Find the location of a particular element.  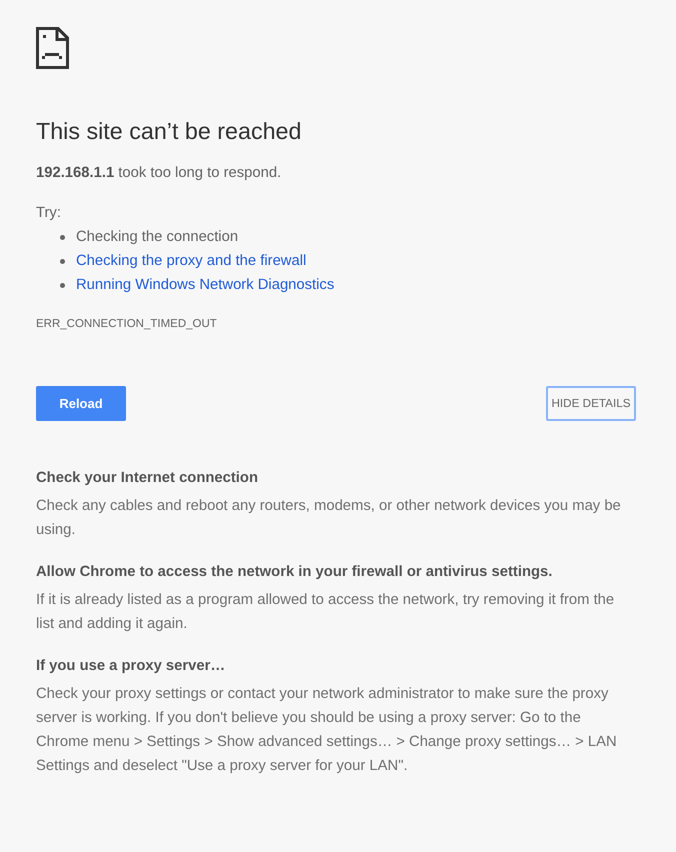

error-title: This site can’t be reached is located at coordinates (169, 131).